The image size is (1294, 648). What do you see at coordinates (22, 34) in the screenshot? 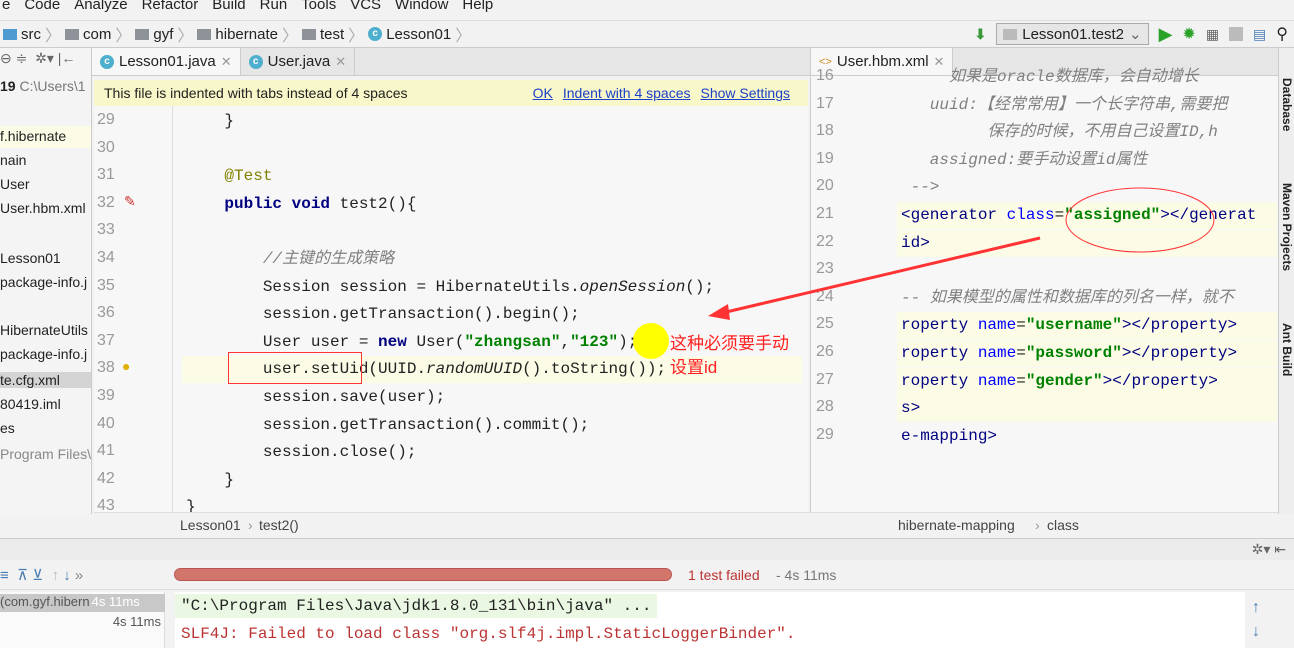
I see `nav-crumb: src` at bounding box center [22, 34].